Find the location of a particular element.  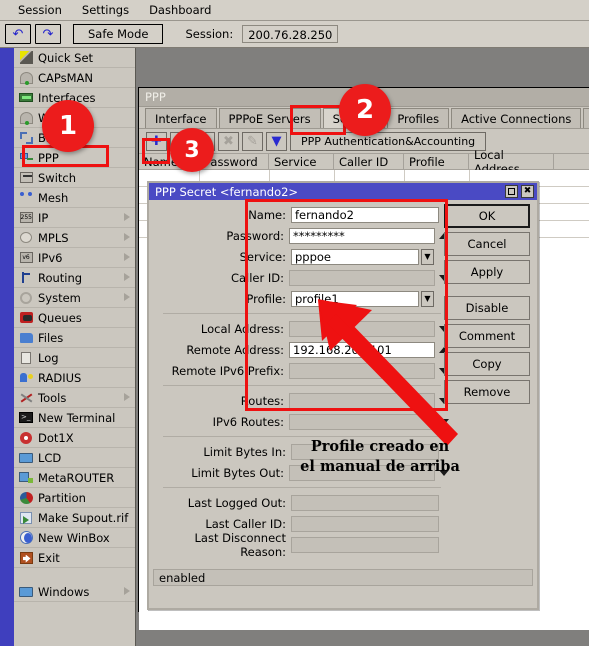

sidebar-item-ipv6: v6 IPv6 is located at coordinates (74, 258).